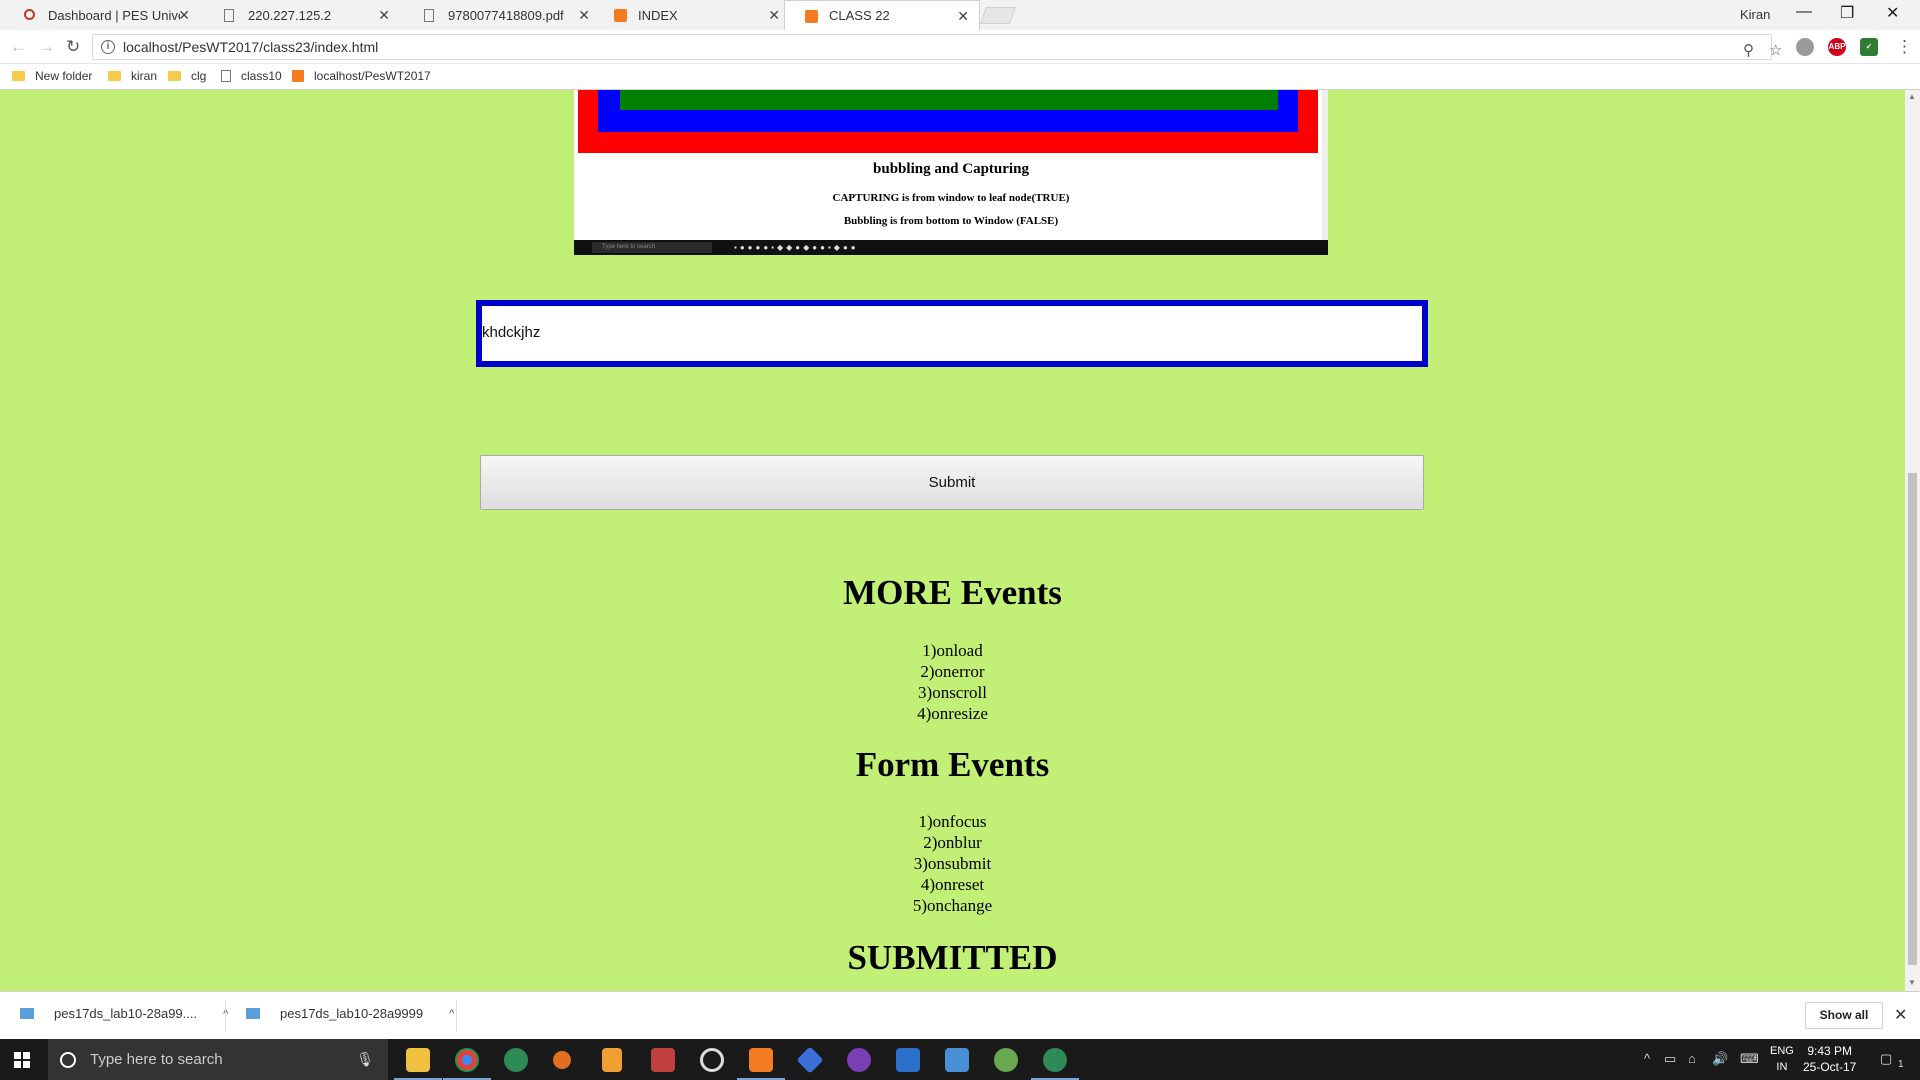 Image resolution: width=1920 pixels, height=1080 pixels. What do you see at coordinates (1892, 13) in the screenshot?
I see `close-window-icon: ✕` at bounding box center [1892, 13].